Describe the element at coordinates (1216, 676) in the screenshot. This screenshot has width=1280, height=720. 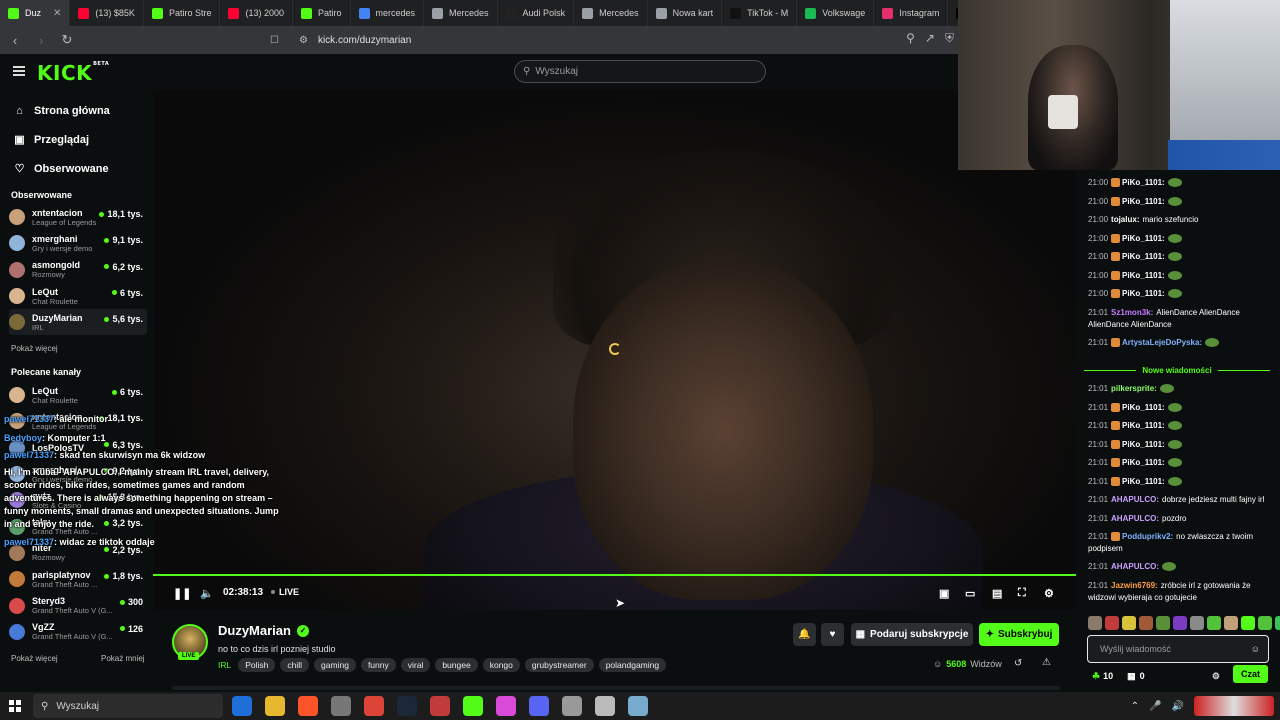
I see `chat-settings-icon: ⚙` at that location.